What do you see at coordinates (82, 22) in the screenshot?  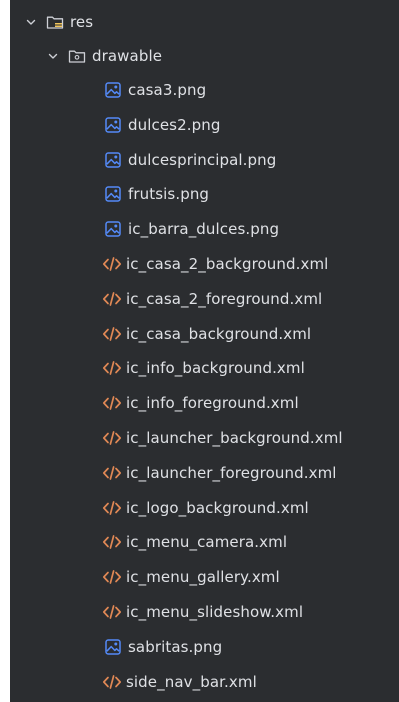 I see `tree-node-label: res` at bounding box center [82, 22].